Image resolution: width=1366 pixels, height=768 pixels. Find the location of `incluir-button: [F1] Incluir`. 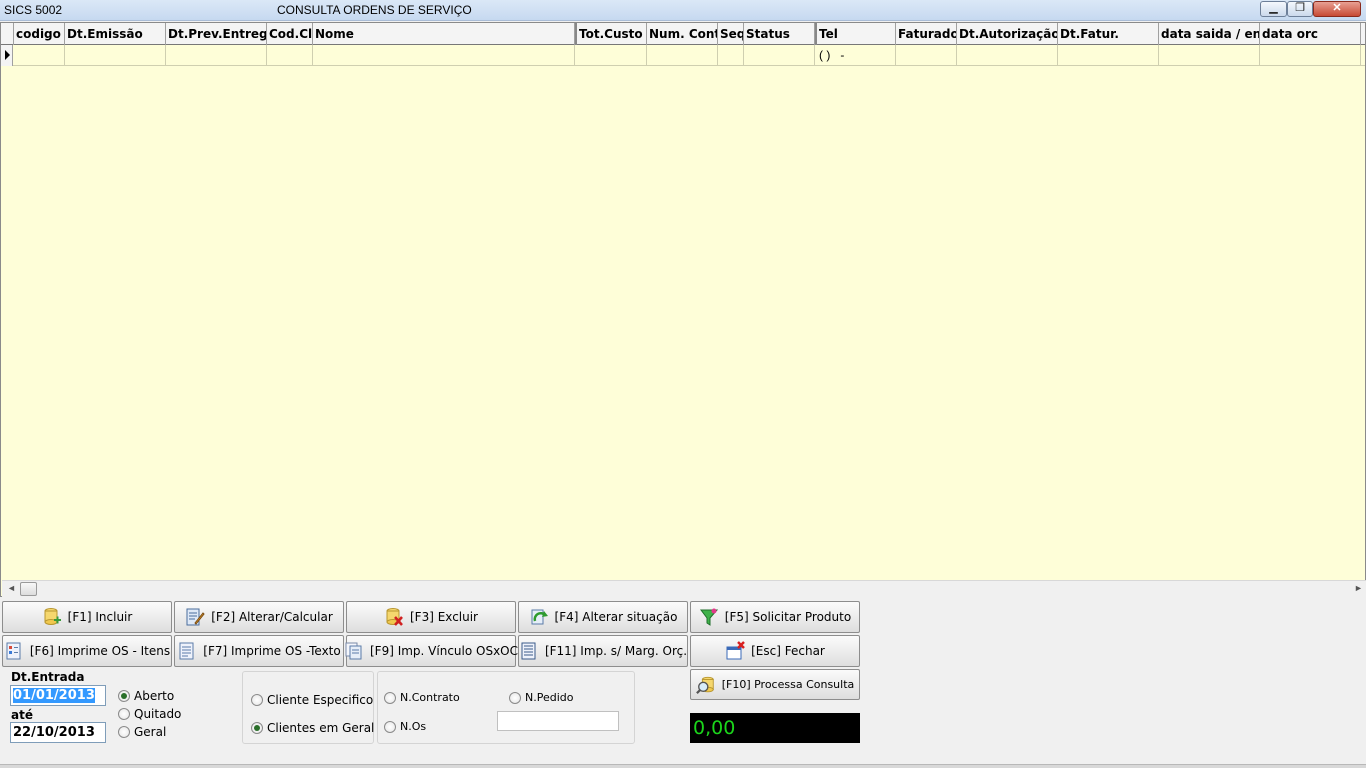

incluir-button: [F1] Incluir is located at coordinates (87, 617).